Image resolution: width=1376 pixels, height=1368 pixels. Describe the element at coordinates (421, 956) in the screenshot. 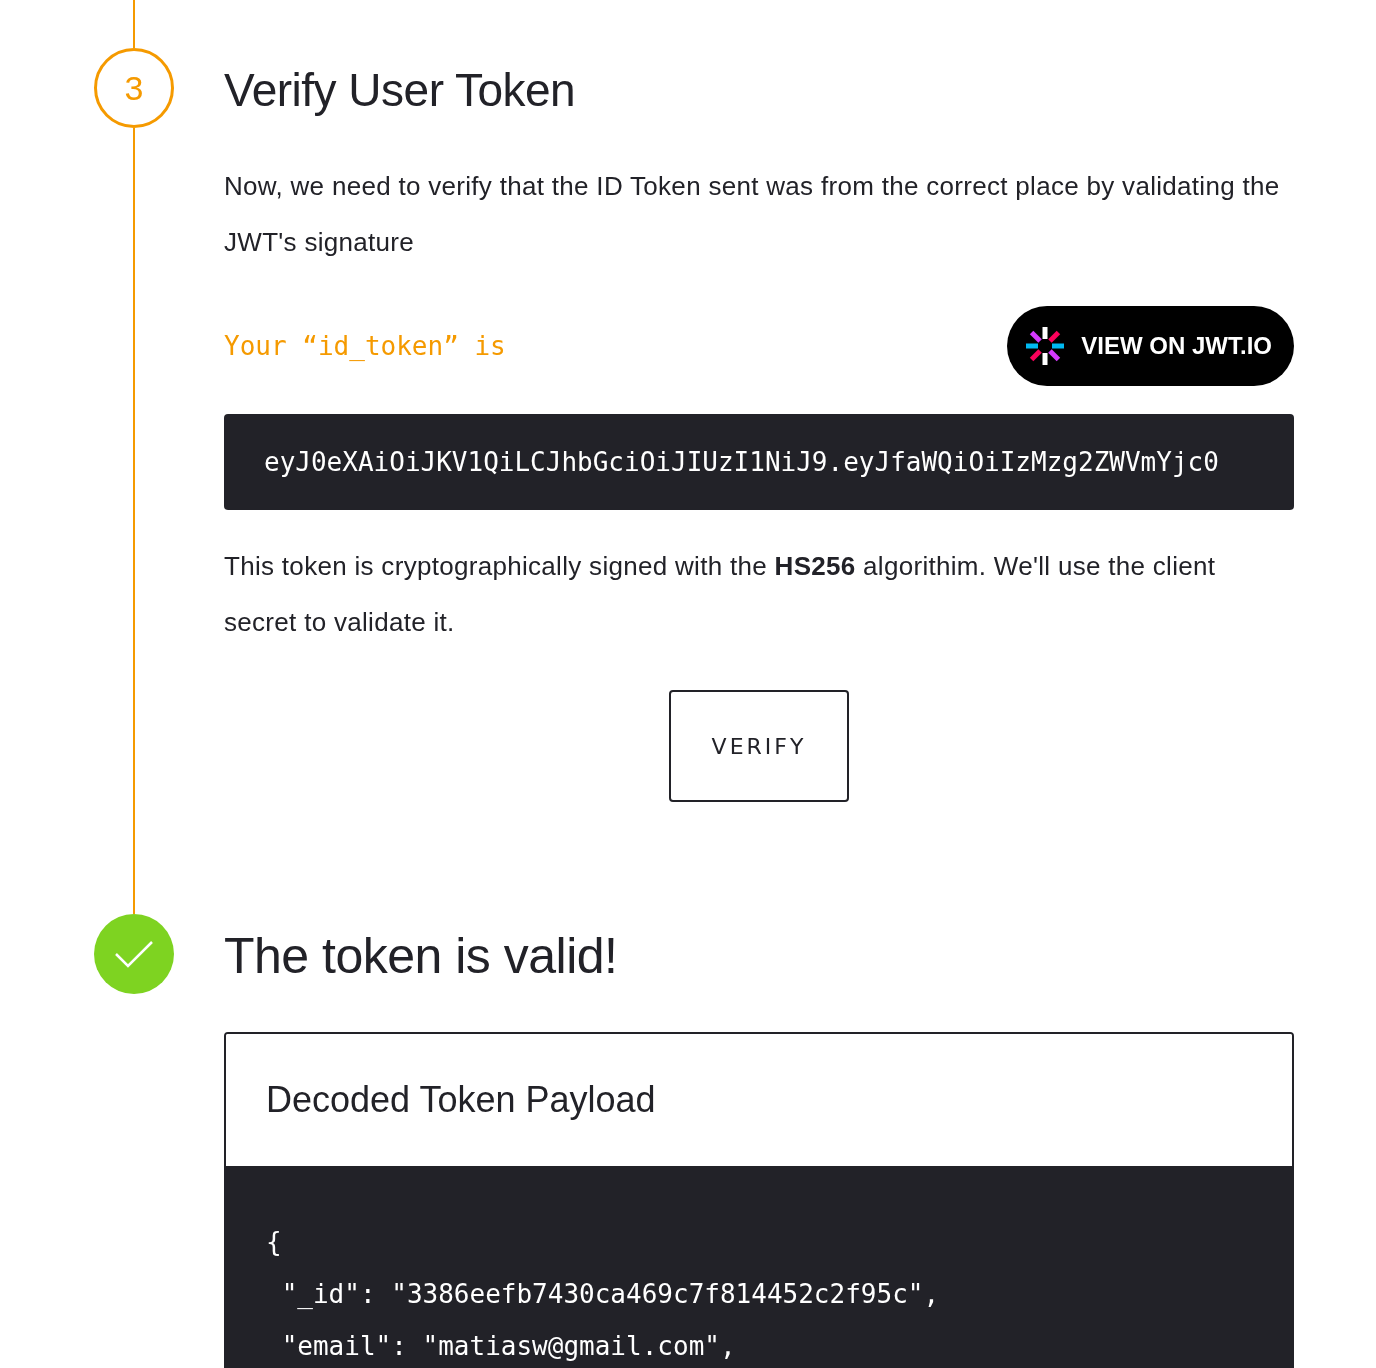

I see `step-title: The token is valid!` at that location.